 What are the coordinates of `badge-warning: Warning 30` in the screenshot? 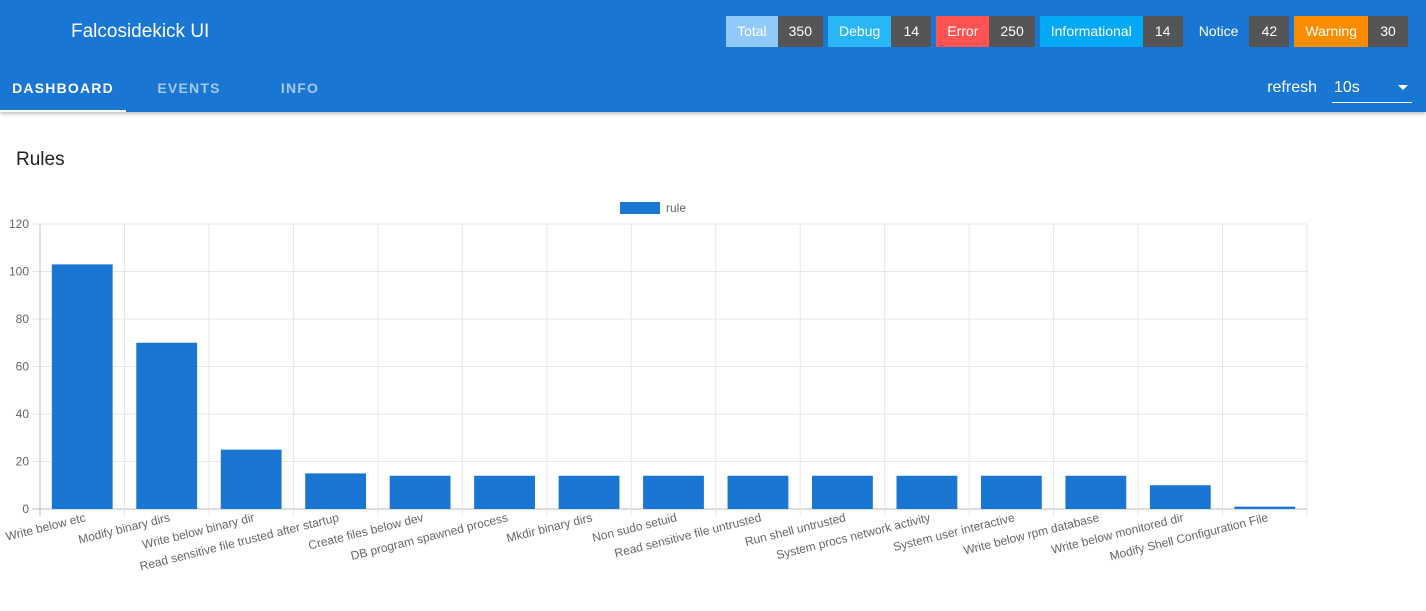 It's located at (1351, 31).